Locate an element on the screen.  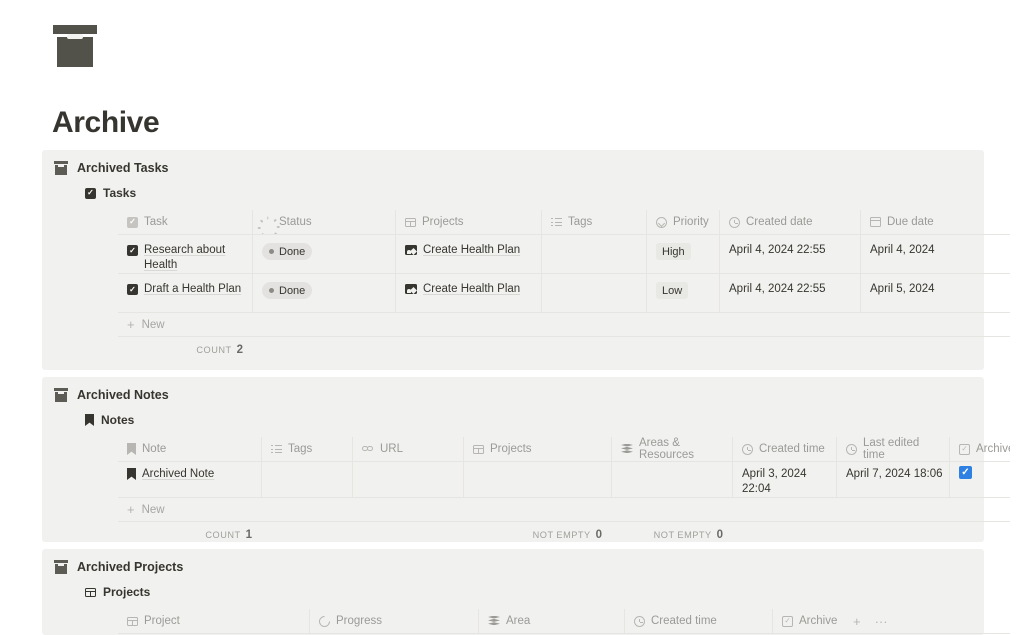
table-archived-notes: Note Tags URL Projects Areas & Resources is located at coordinates (564, 467).